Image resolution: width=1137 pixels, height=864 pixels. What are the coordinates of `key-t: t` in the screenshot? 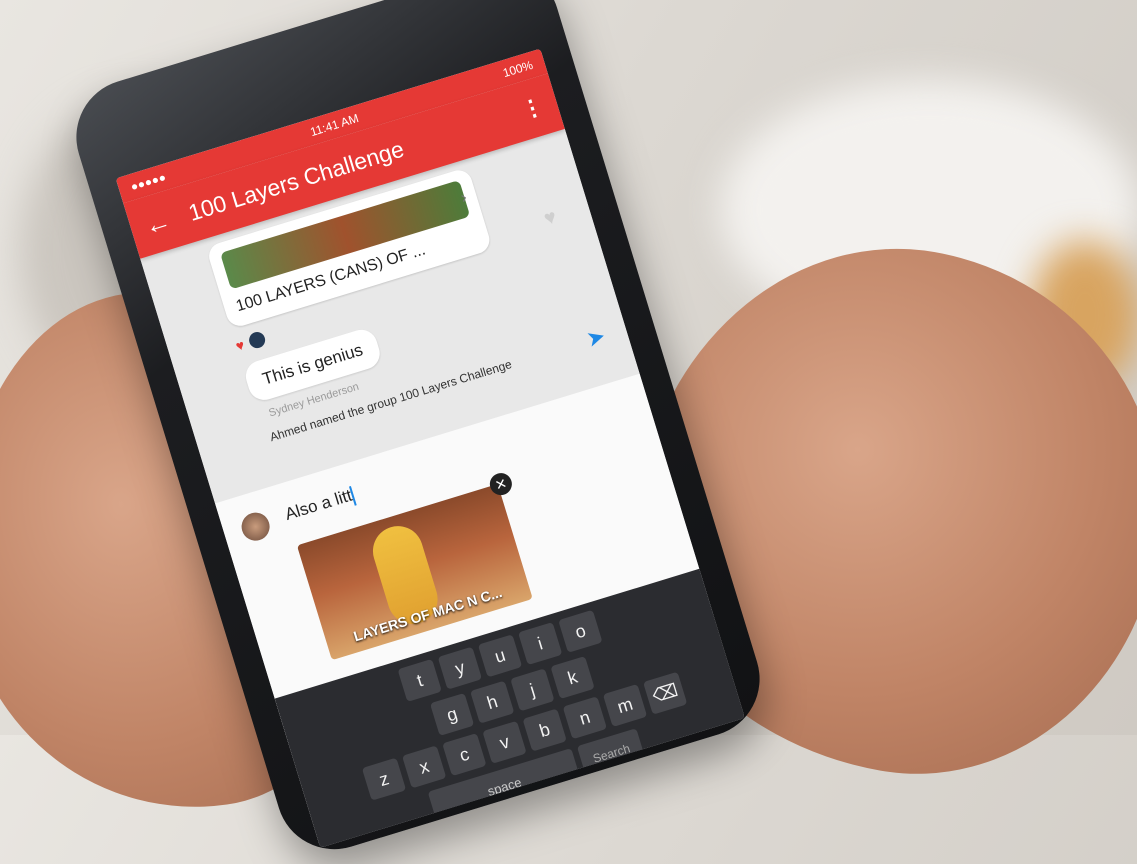 It's located at (419, 680).